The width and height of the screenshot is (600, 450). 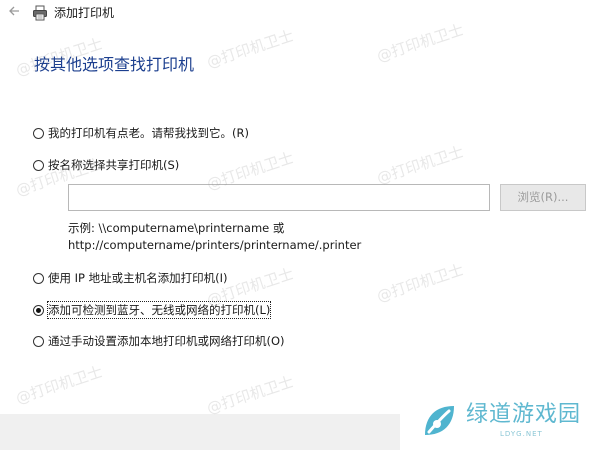 I want to click on option-manual-local-network: 通过手动设置添加本地打印机或网络打印机(O), so click(x=159, y=341).